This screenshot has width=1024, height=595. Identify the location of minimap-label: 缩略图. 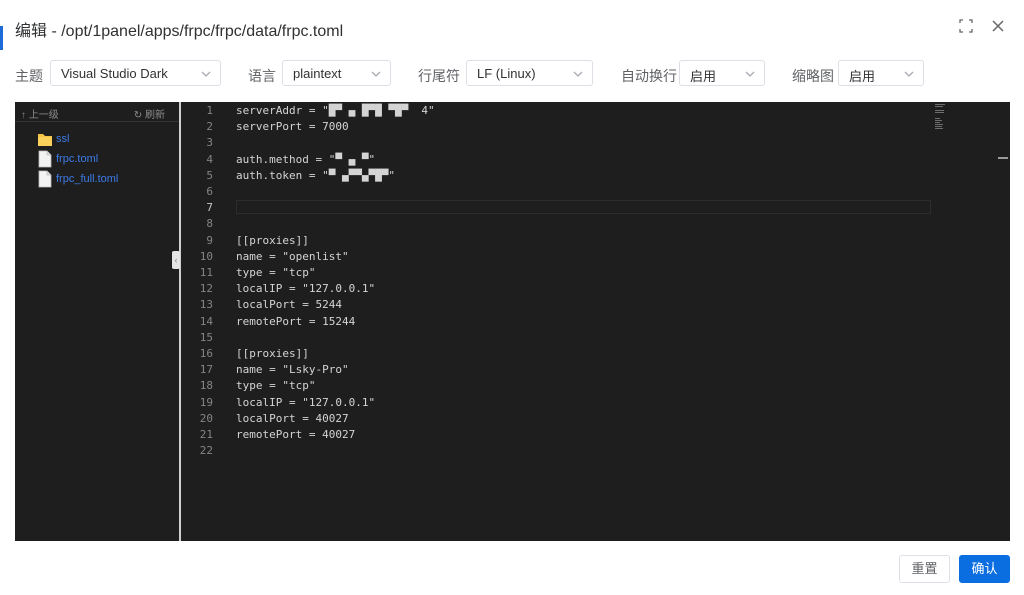
(813, 76).